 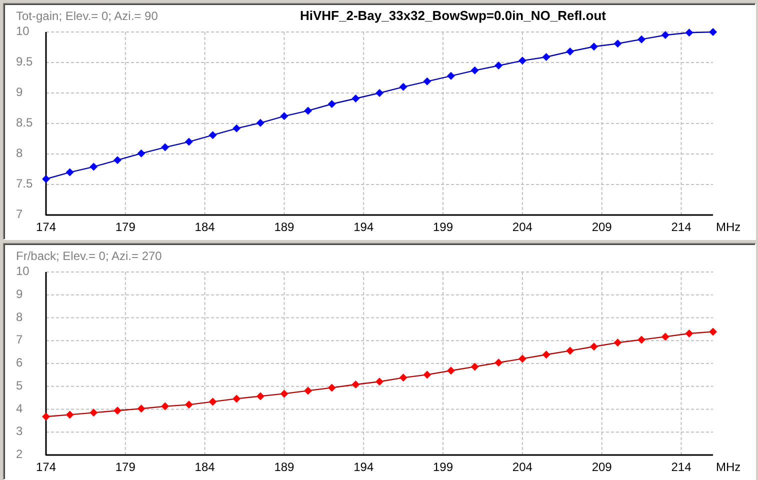 What do you see at coordinates (24, 61) in the screenshot?
I see `tick-label: 9.5` at bounding box center [24, 61].